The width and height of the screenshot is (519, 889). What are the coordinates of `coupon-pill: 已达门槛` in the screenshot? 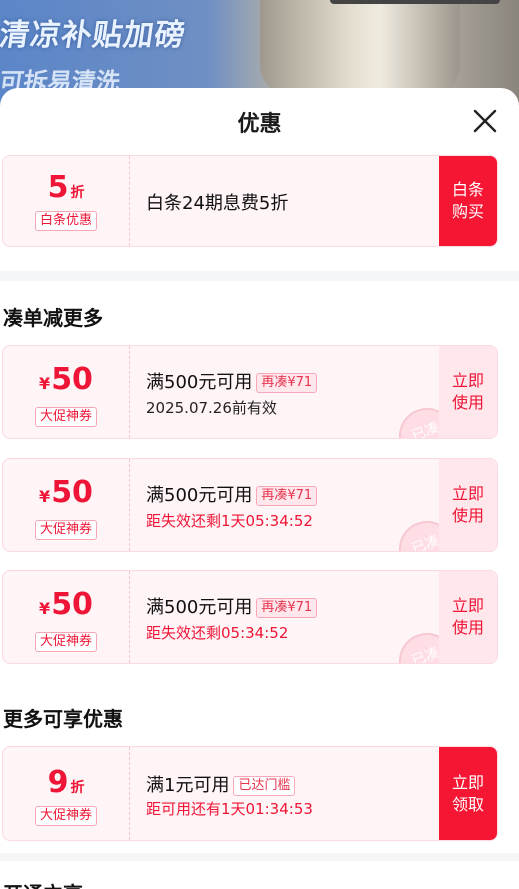 It's located at (264, 786).